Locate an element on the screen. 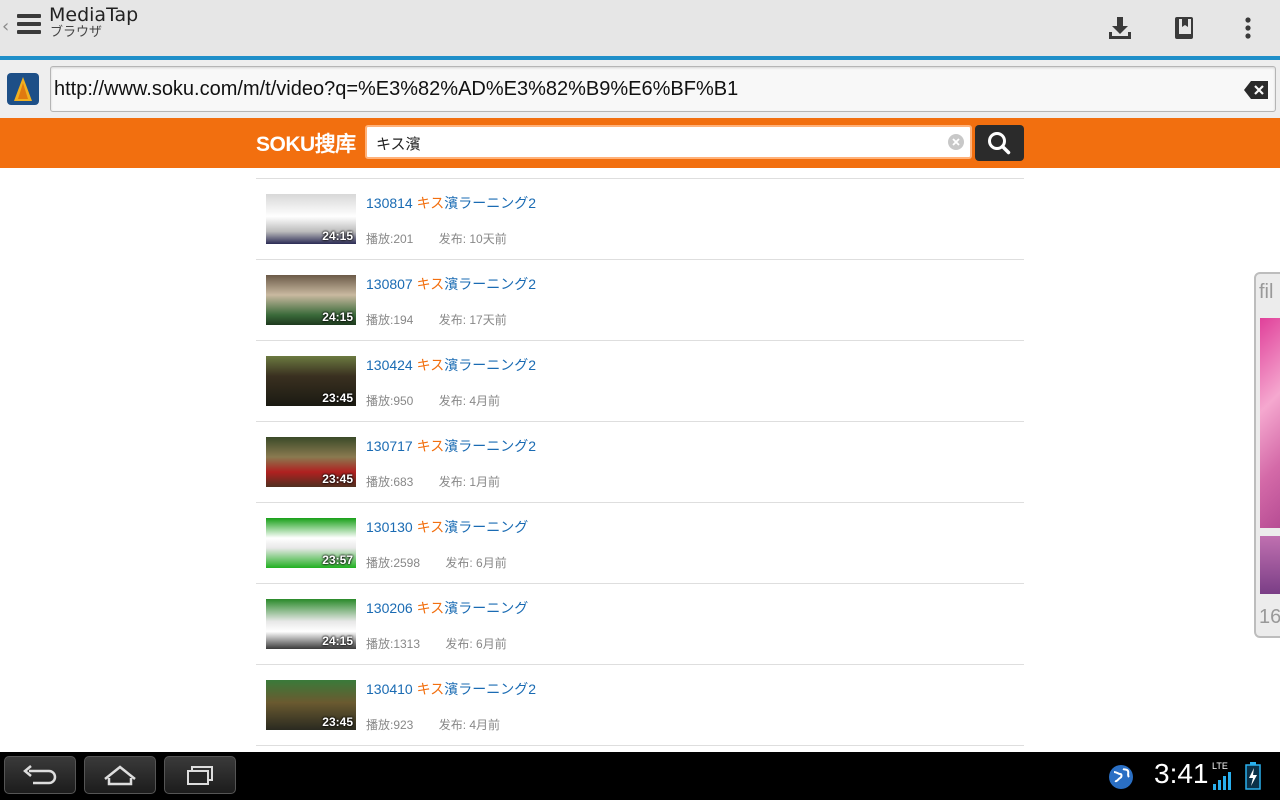 Image resolution: width=1280 pixels, height=800 pixels. signal-strength-icon is located at coordinates (1222, 781).